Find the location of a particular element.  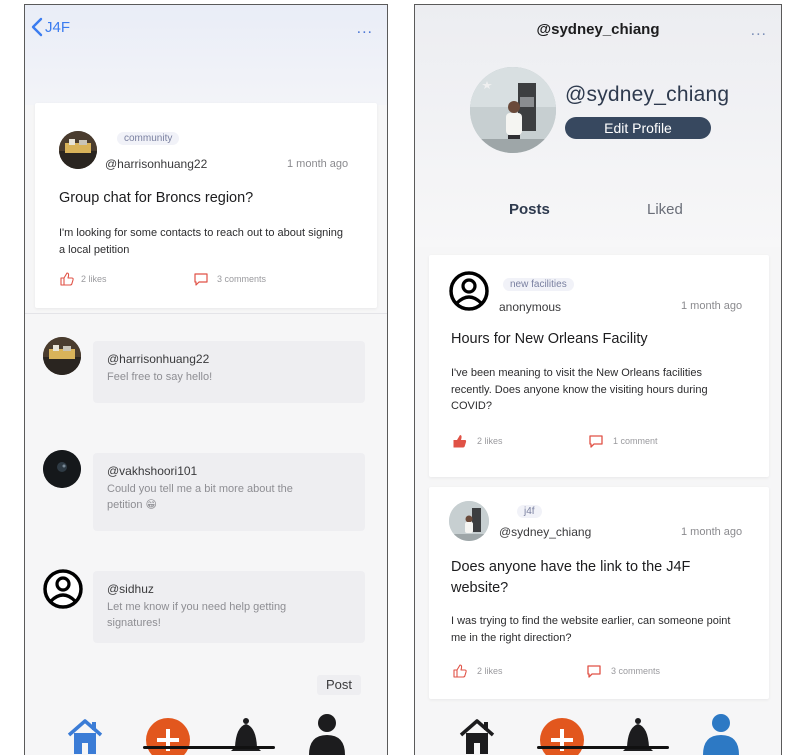

tab-posts: Posts is located at coordinates (529, 209).